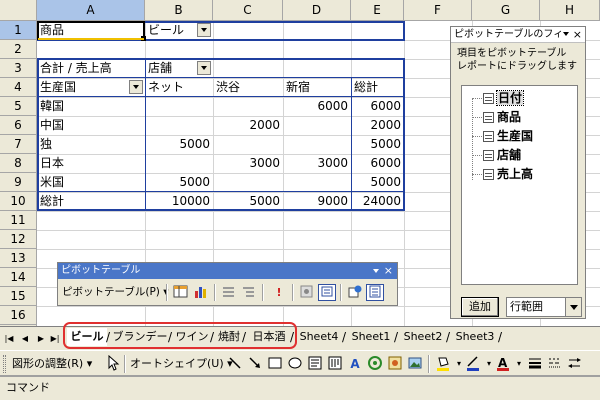 The image size is (600, 400). What do you see at coordinates (377, 10) in the screenshot?
I see `column-header-e: E` at bounding box center [377, 10].